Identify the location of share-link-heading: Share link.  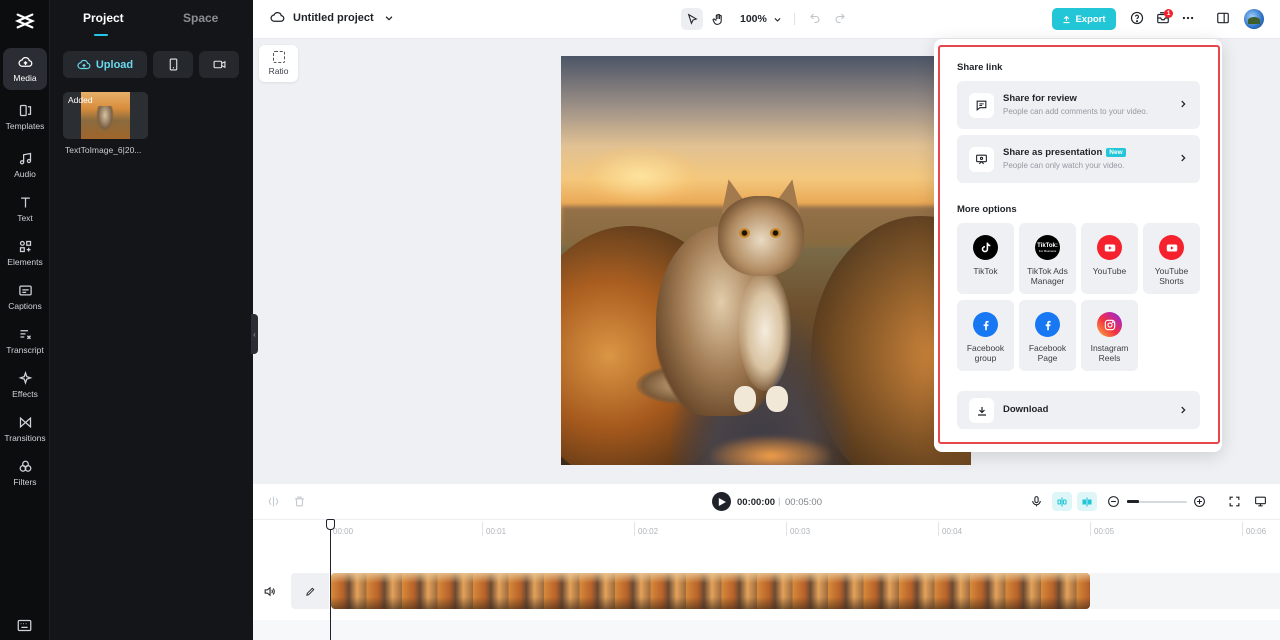
(980, 67).